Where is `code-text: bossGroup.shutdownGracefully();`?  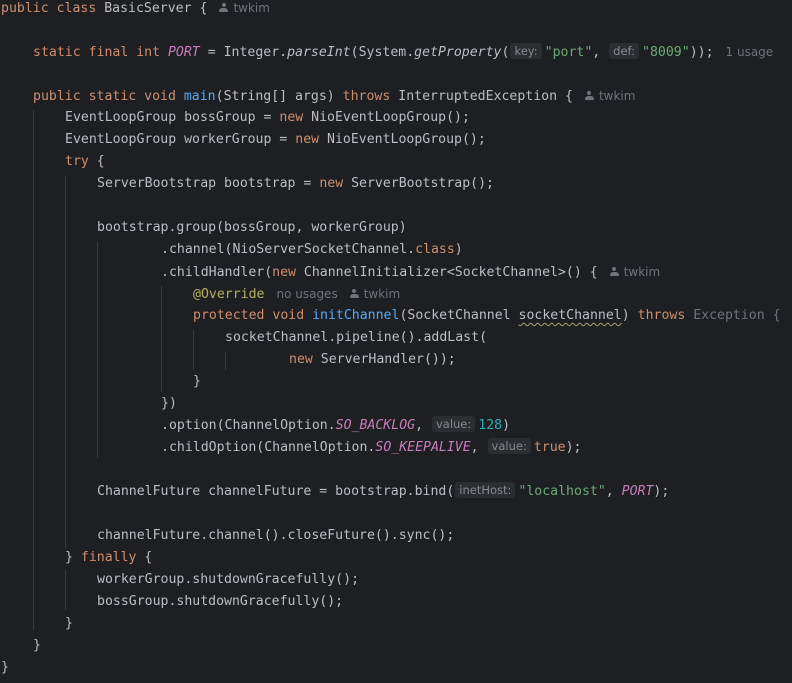 code-text: bossGroup.shutdownGracefully(); is located at coordinates (220, 601).